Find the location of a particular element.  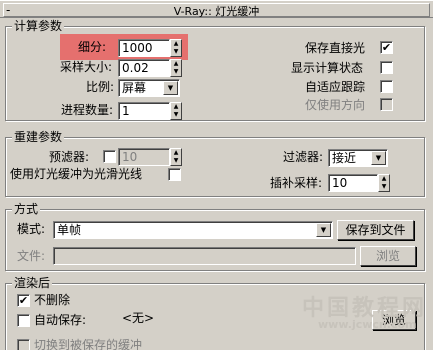

store-direct-checkbox: ✔ is located at coordinates (386, 47).